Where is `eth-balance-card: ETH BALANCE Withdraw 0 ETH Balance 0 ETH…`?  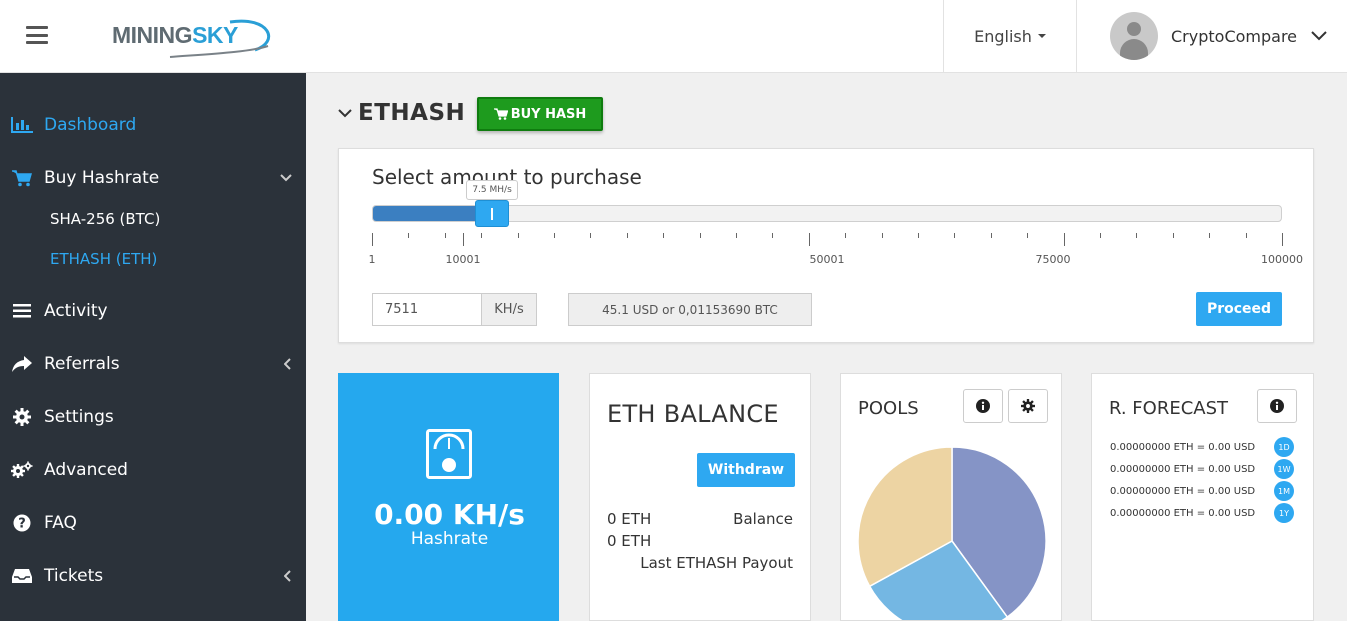
eth-balance-card: ETH BALANCE Withdraw 0 ETH Balance 0 ETH… is located at coordinates (700, 497).